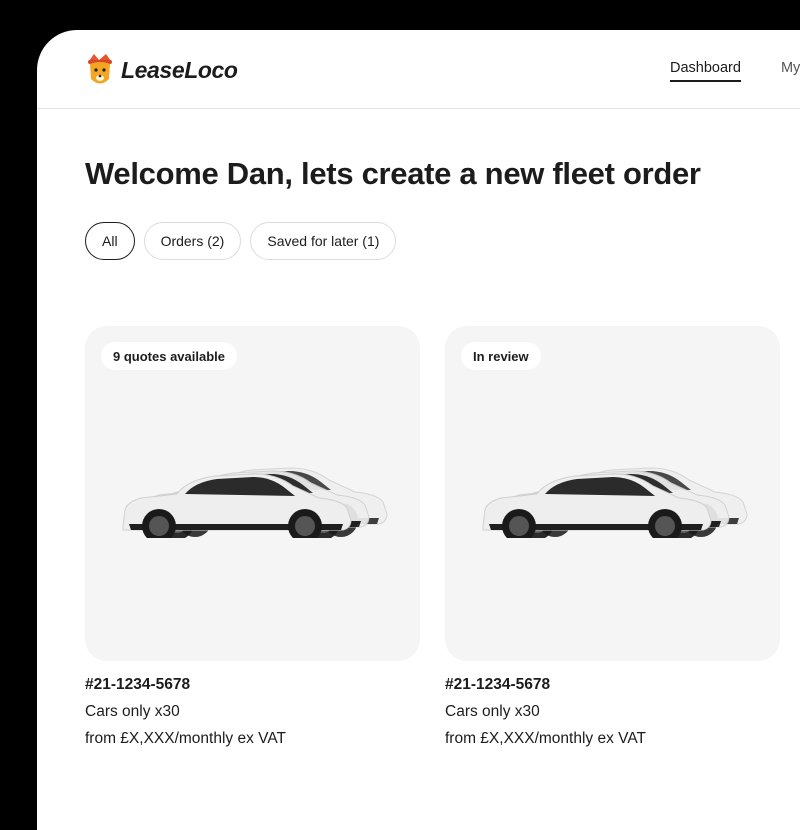  Describe the element at coordinates (501, 356) in the screenshot. I see `status-badge: In review` at that location.